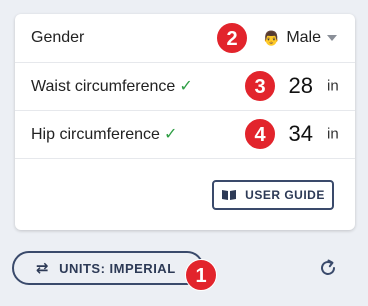 Image resolution: width=368 pixels, height=306 pixels. What do you see at coordinates (333, 134) in the screenshot?
I see `hip-unit: in` at bounding box center [333, 134].